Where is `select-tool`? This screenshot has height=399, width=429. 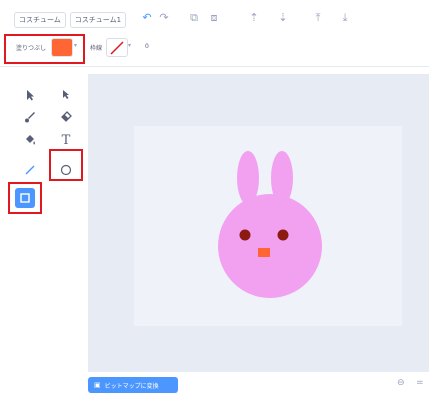 select-tool is located at coordinates (30, 95).